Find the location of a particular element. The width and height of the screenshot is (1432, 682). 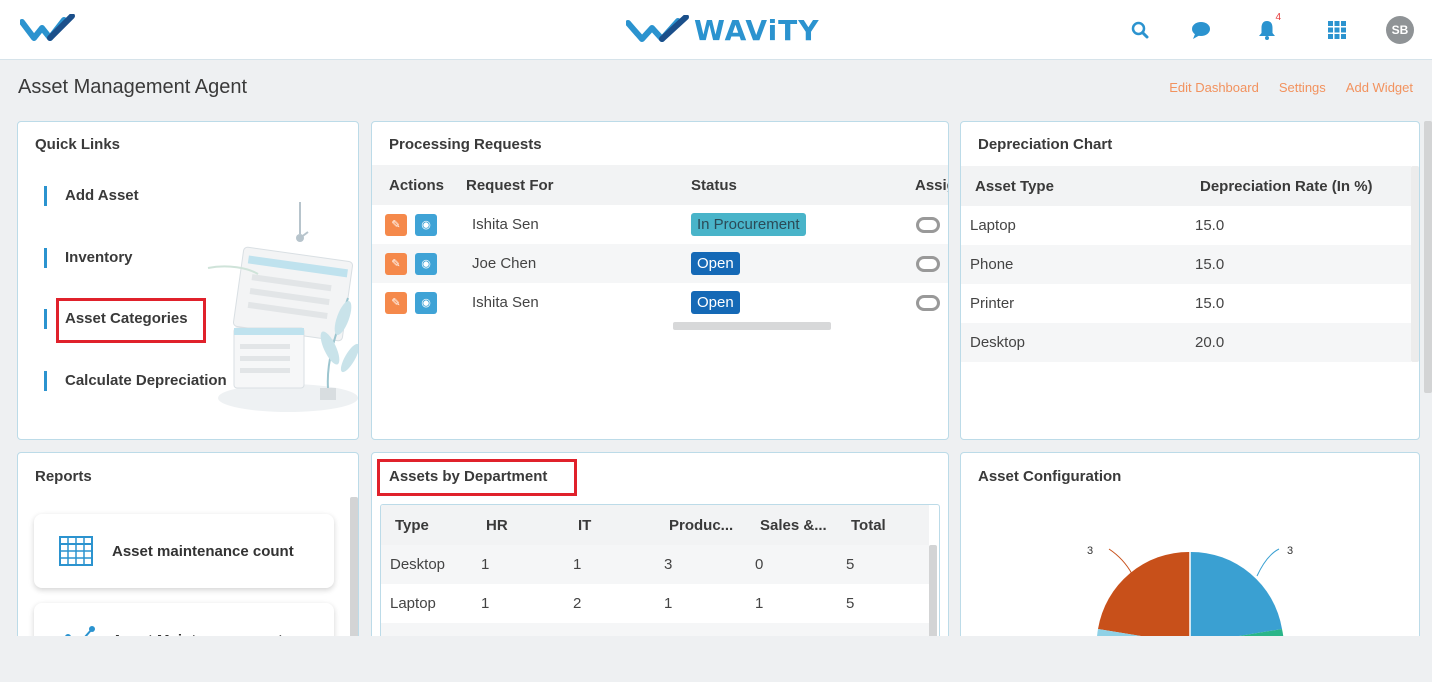

reports-title: Reports is located at coordinates (63, 476).